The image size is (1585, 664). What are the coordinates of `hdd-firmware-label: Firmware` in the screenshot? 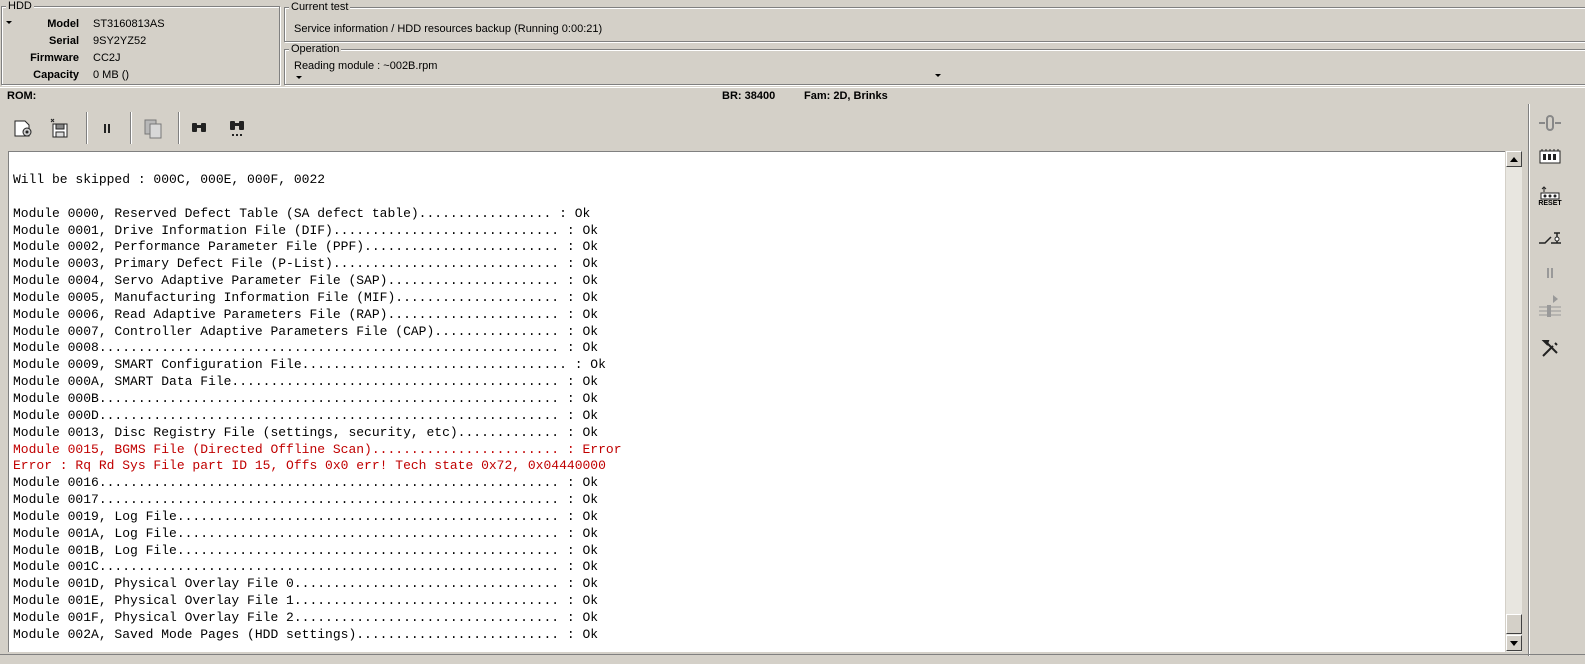 It's located at (54, 58).